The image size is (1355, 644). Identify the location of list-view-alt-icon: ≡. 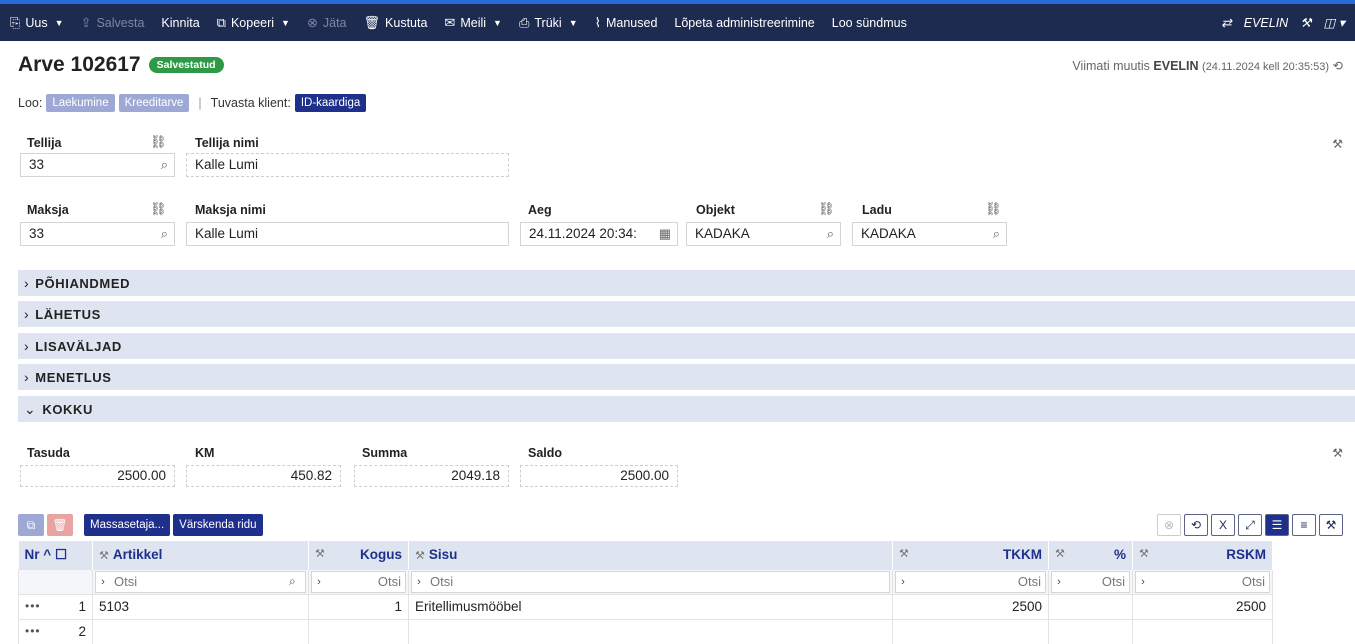
(1304, 525).